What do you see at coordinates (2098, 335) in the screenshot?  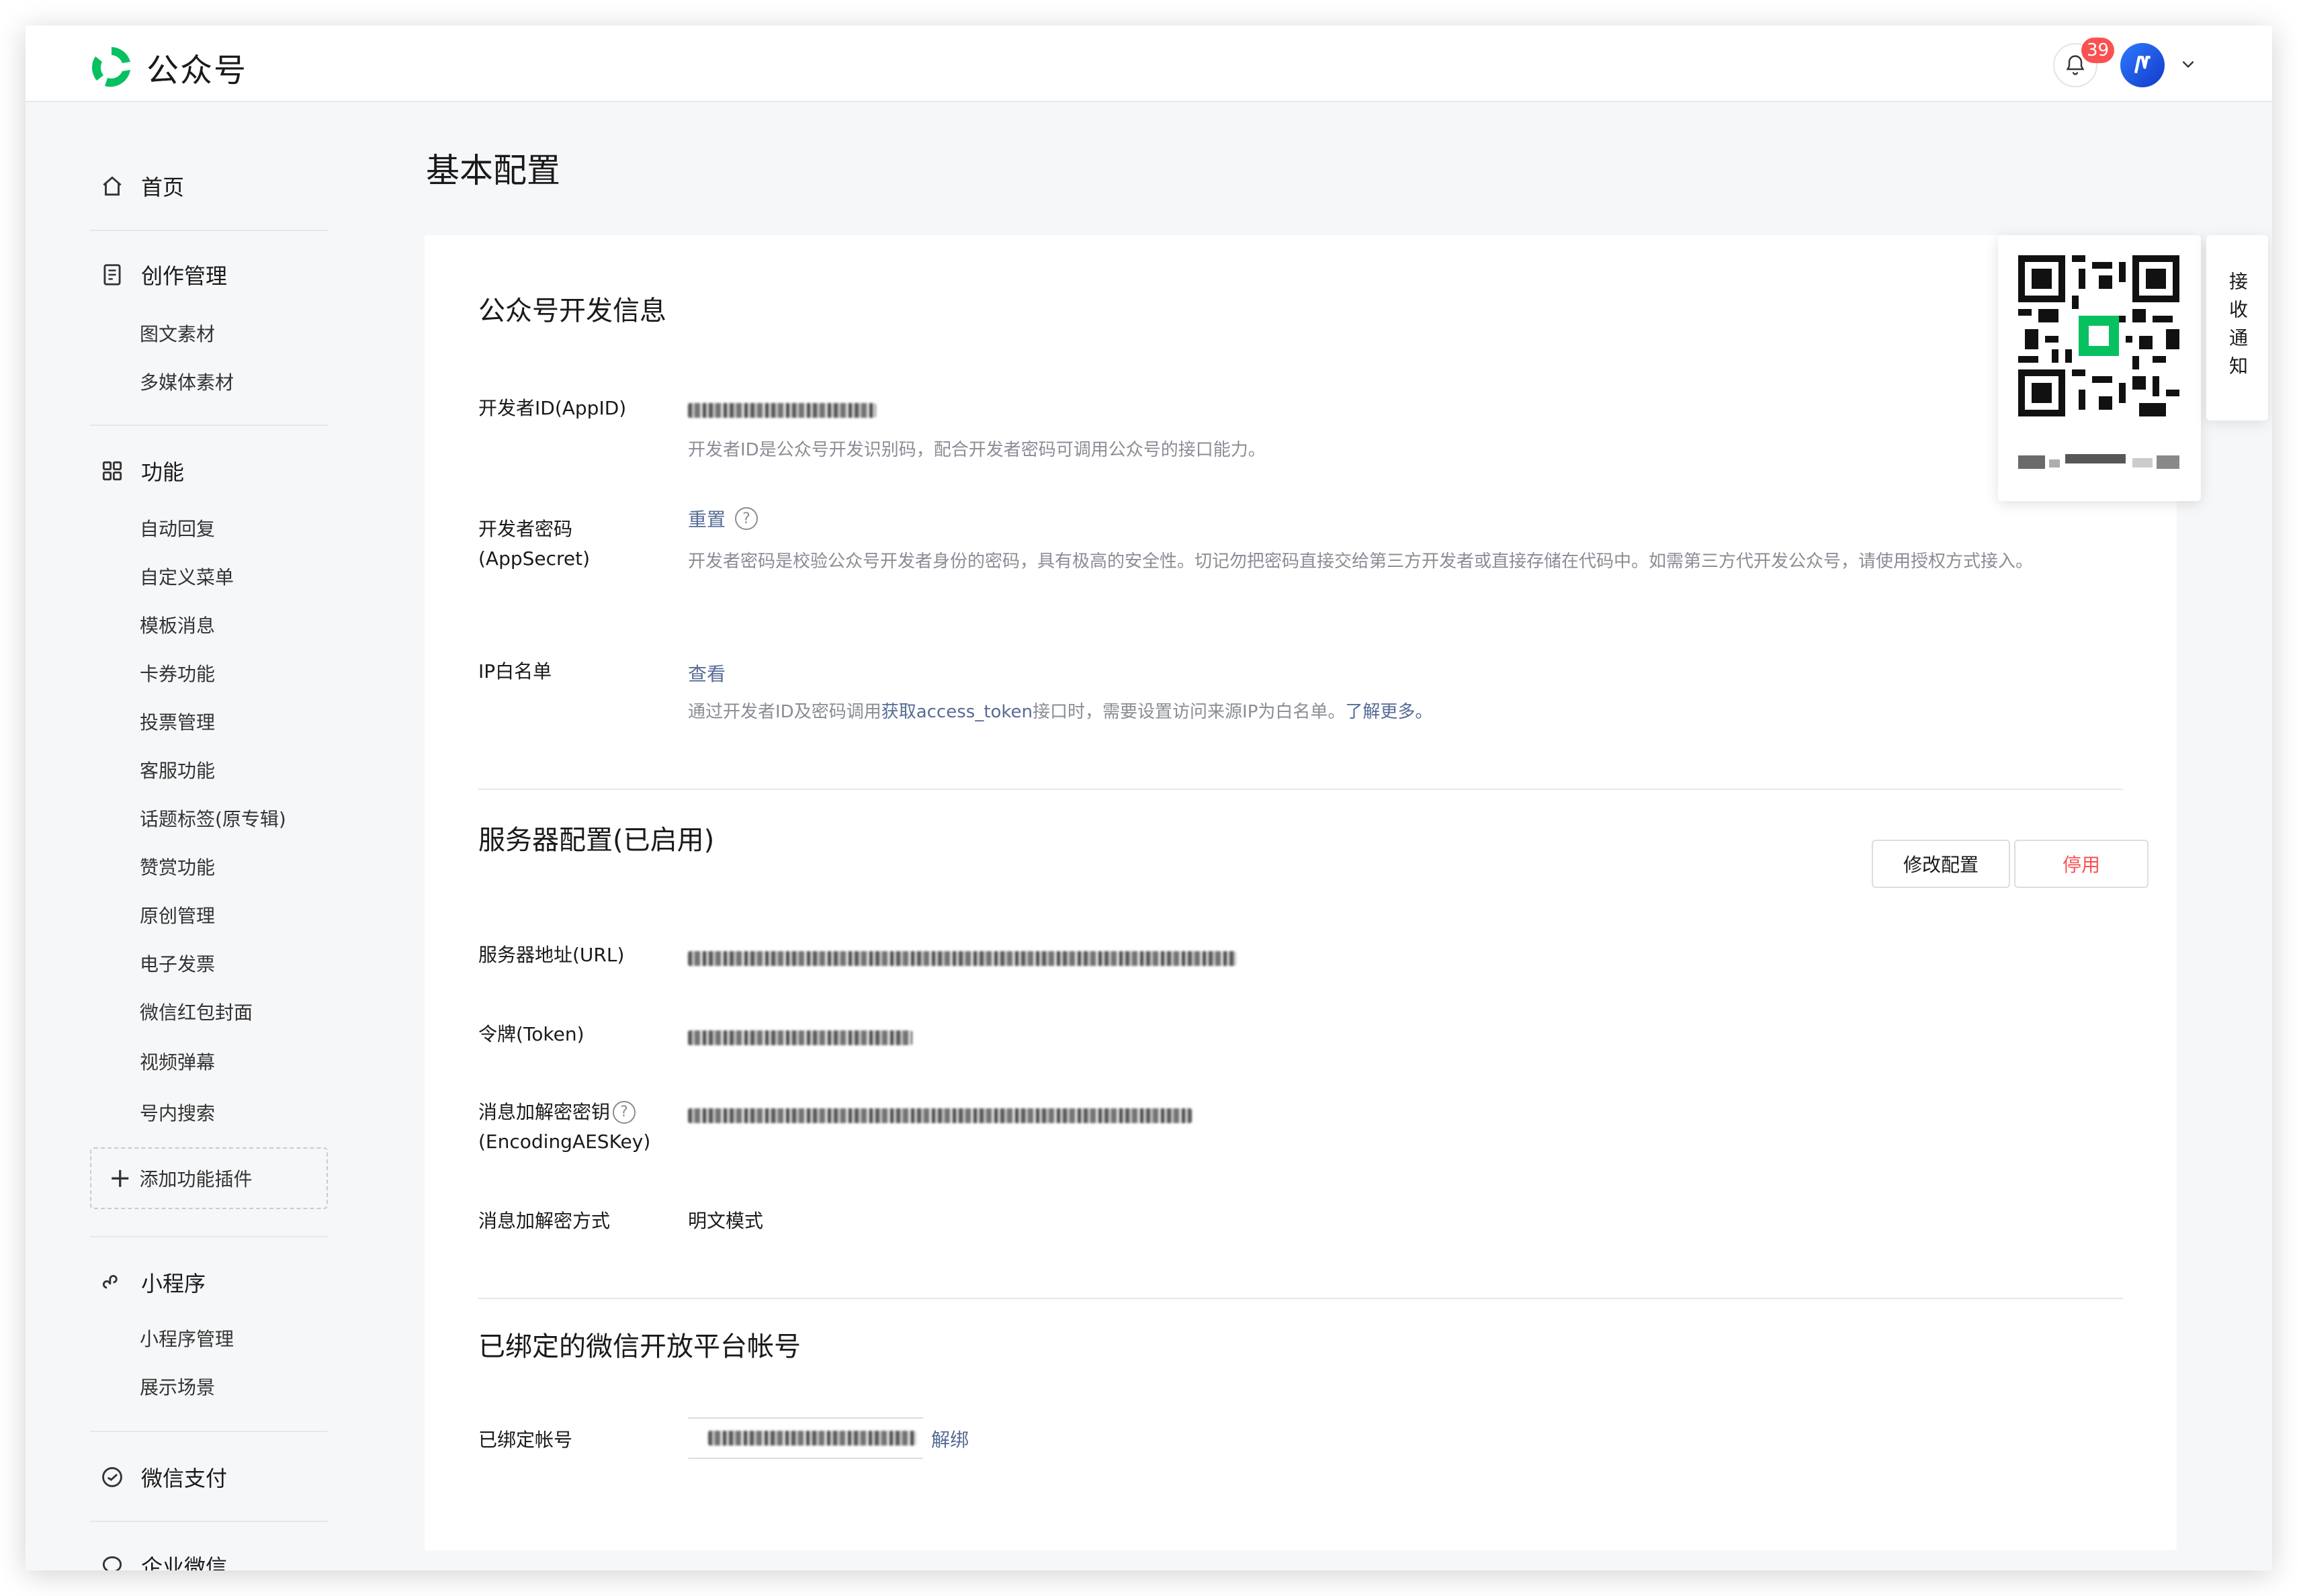 I see `qr-code-icon` at bounding box center [2098, 335].